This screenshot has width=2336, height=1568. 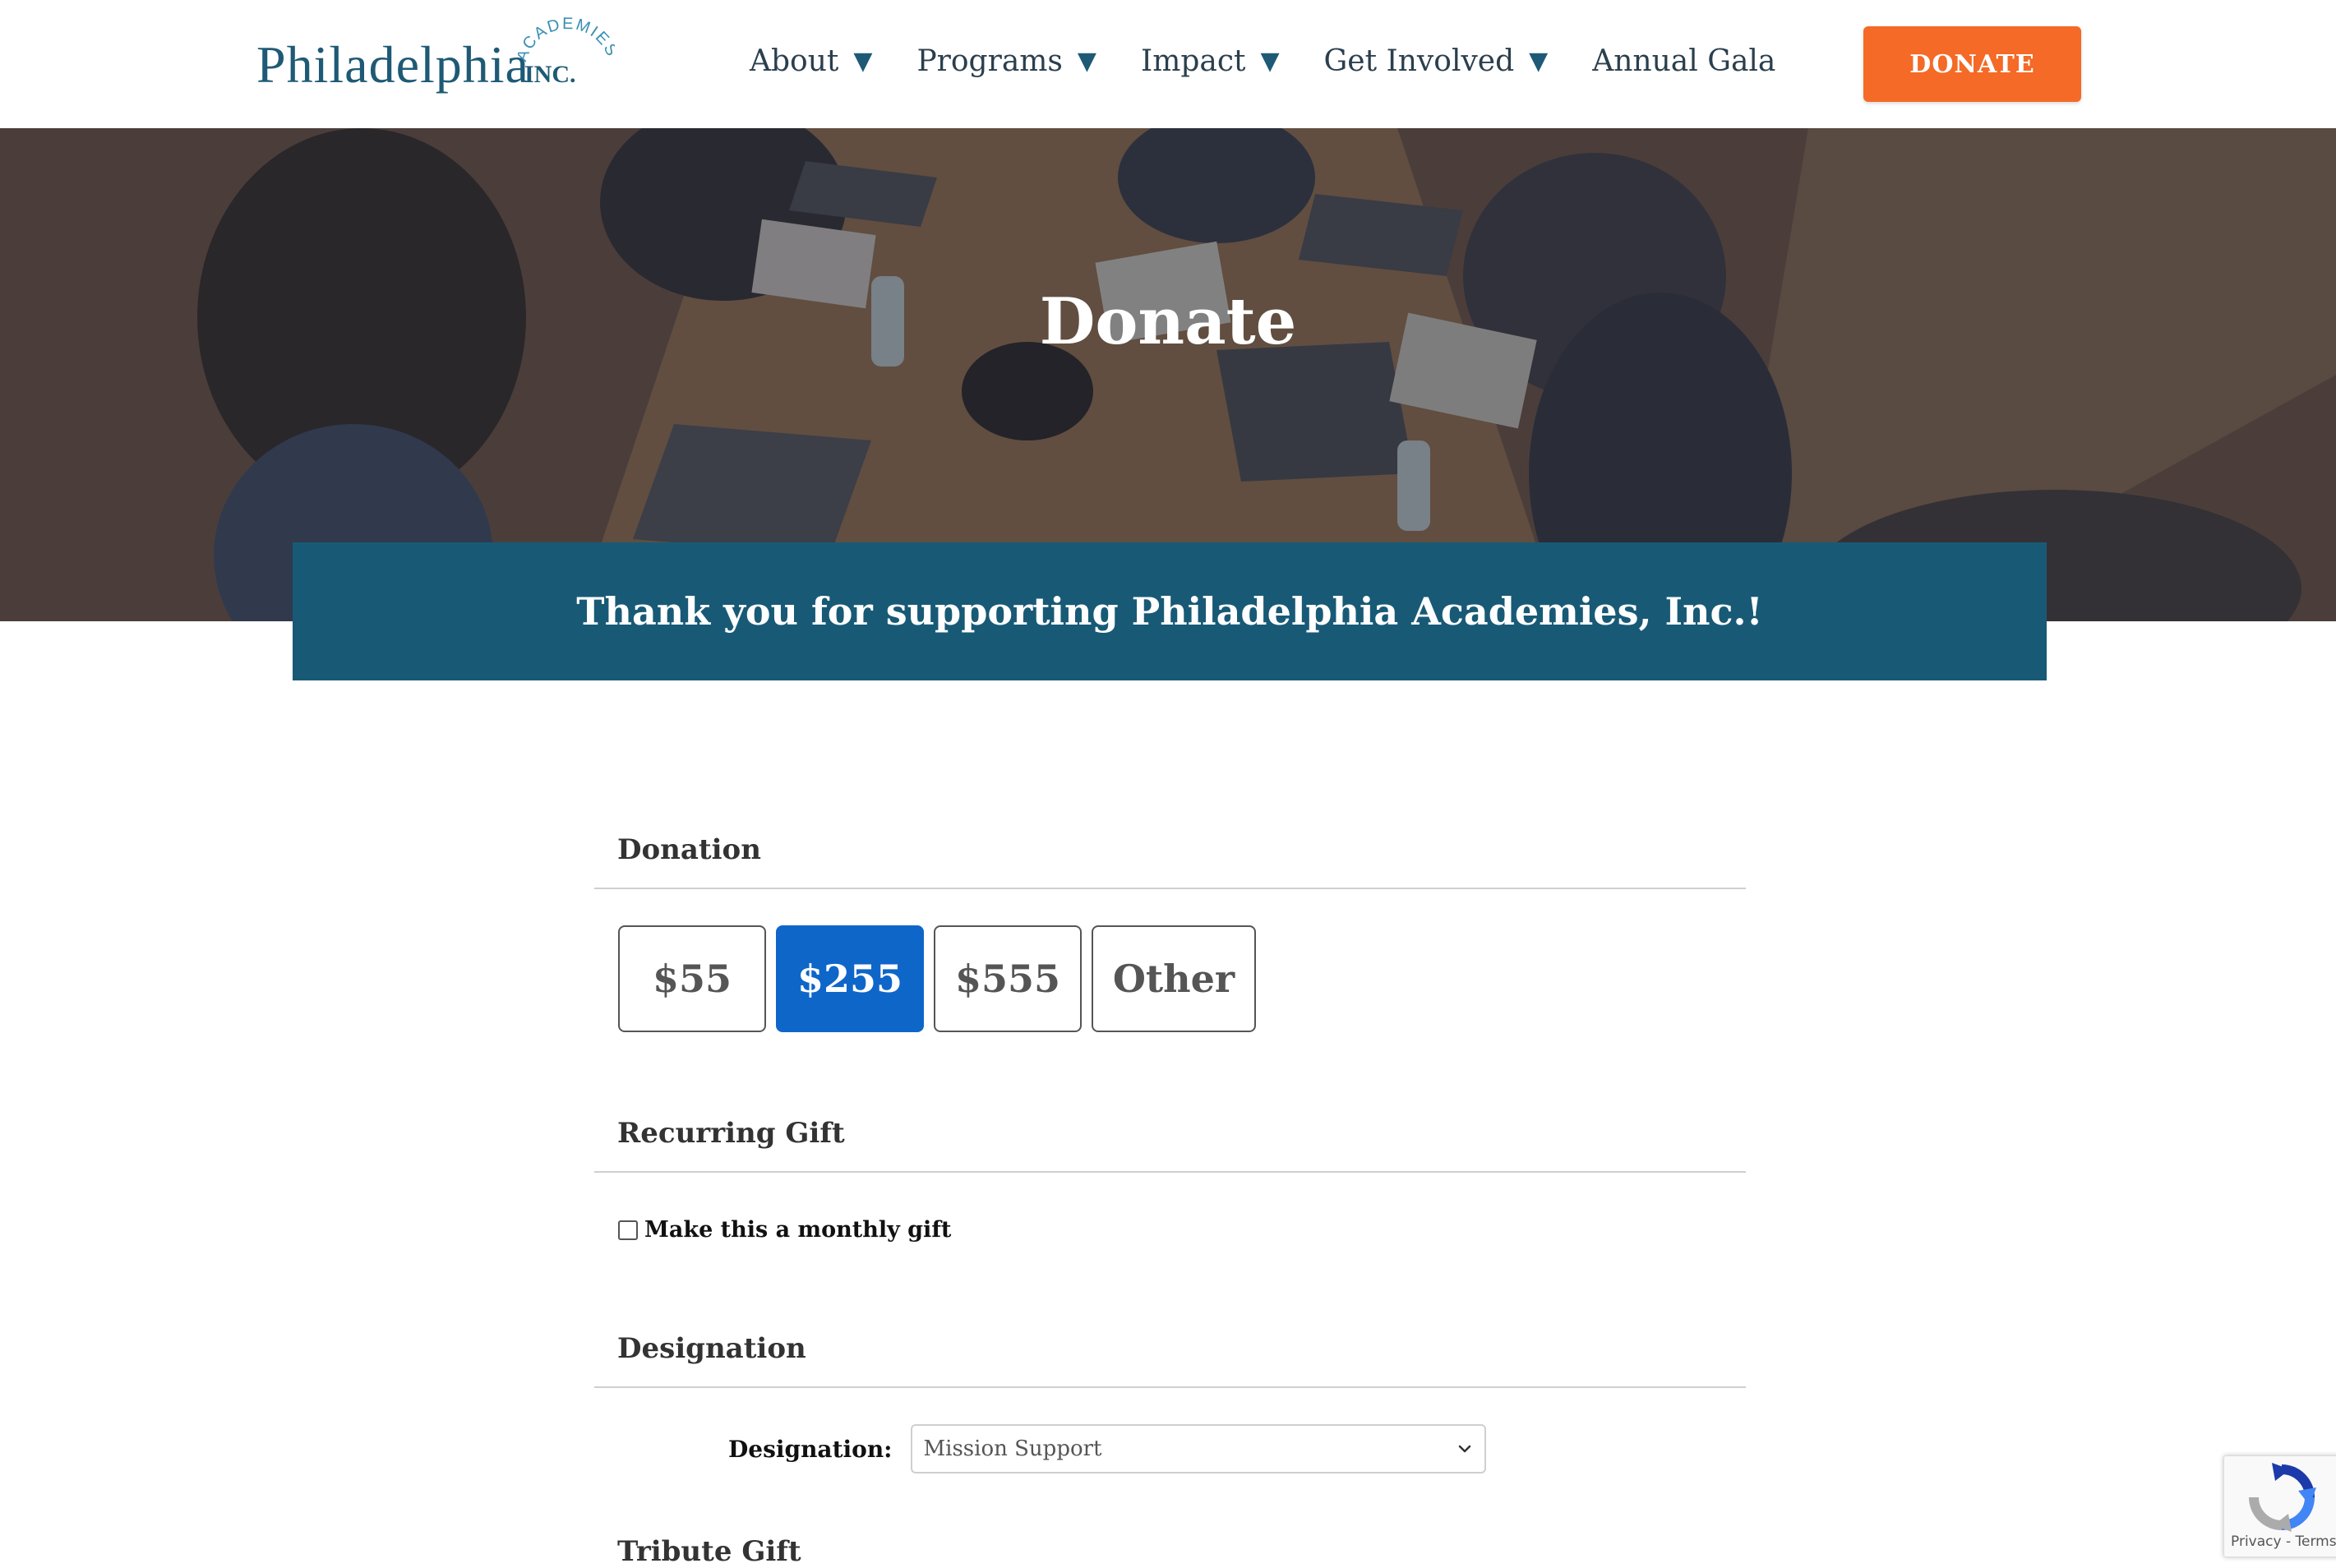 I want to click on header-donate-button: DONATE, so click(x=1972, y=64).